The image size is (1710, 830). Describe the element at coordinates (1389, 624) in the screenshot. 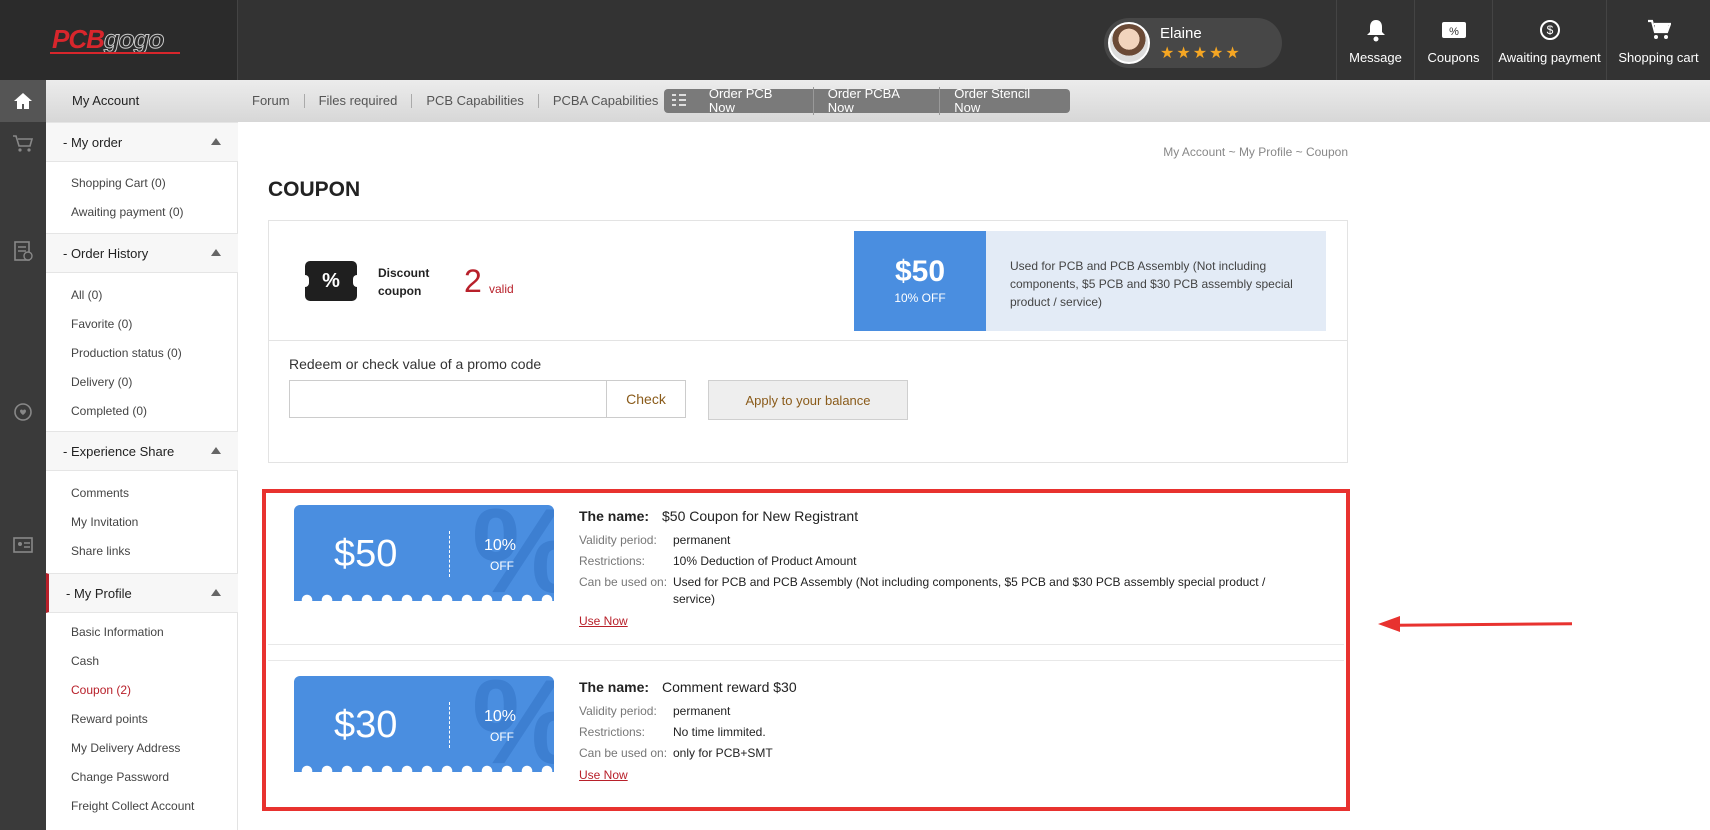

I see `arrow-head-icon` at that location.